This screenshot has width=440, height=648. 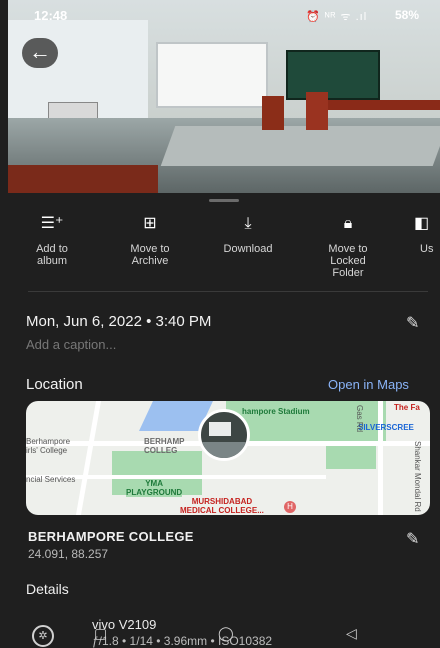 I want to click on camera-specs: ƒ/1.8 • 1/14 • 3.96mm • ISO10382, so click(x=182, y=641).